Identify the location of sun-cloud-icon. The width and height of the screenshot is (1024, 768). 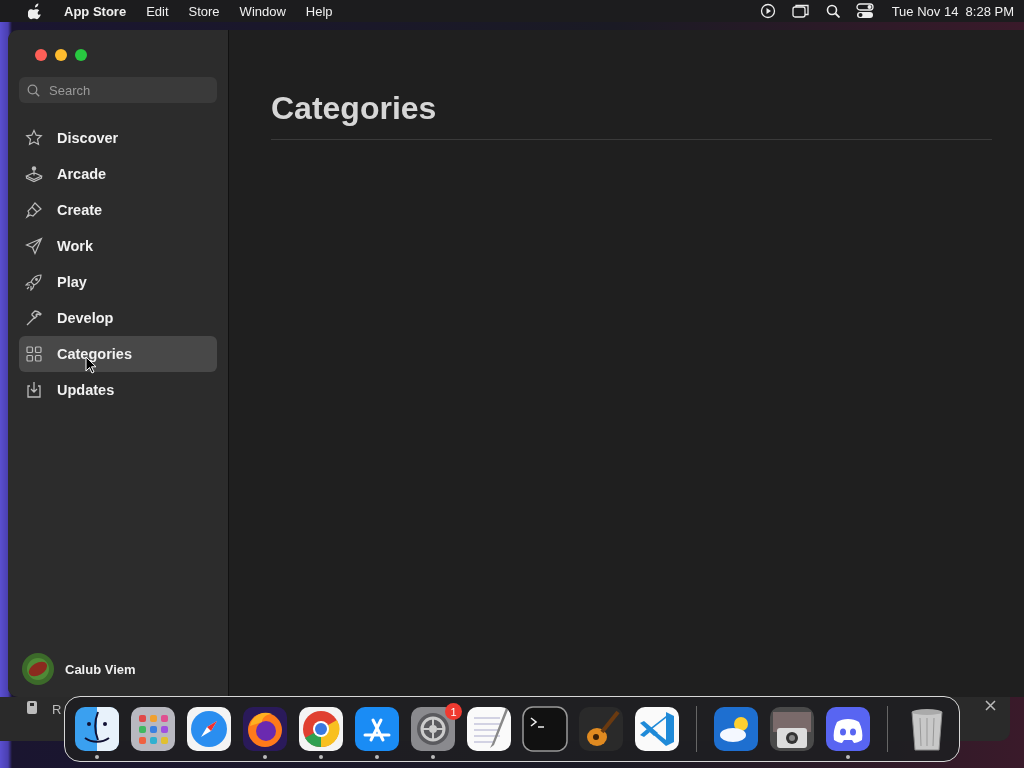
(736, 729).